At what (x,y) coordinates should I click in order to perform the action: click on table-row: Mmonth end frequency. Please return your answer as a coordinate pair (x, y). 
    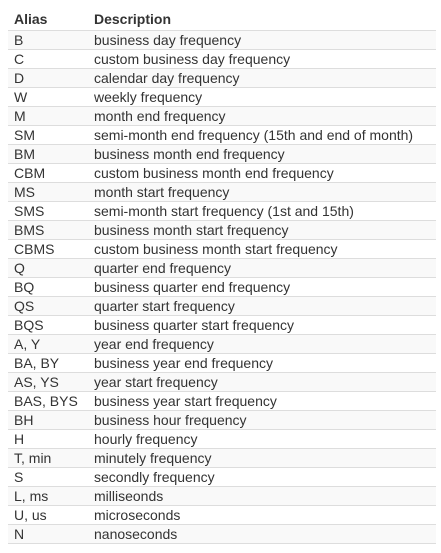
    Looking at the image, I should click on (222, 116).